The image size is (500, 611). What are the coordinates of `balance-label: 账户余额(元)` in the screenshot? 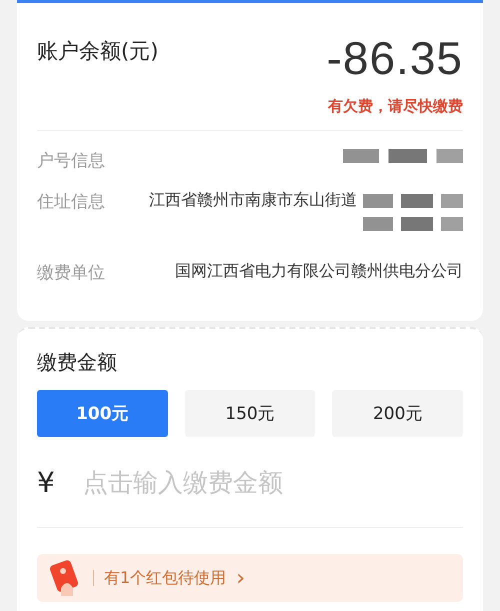 It's located at (97, 51).